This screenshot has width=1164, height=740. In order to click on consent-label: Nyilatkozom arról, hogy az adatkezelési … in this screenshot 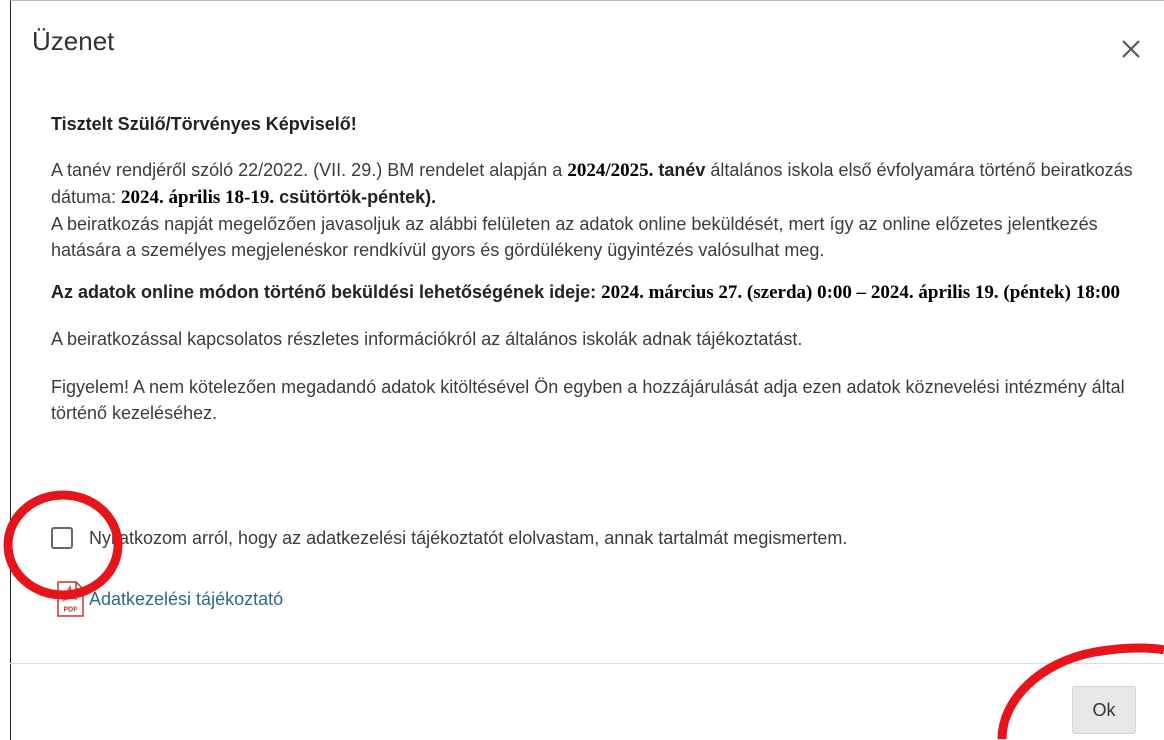, I will do `click(468, 538)`.